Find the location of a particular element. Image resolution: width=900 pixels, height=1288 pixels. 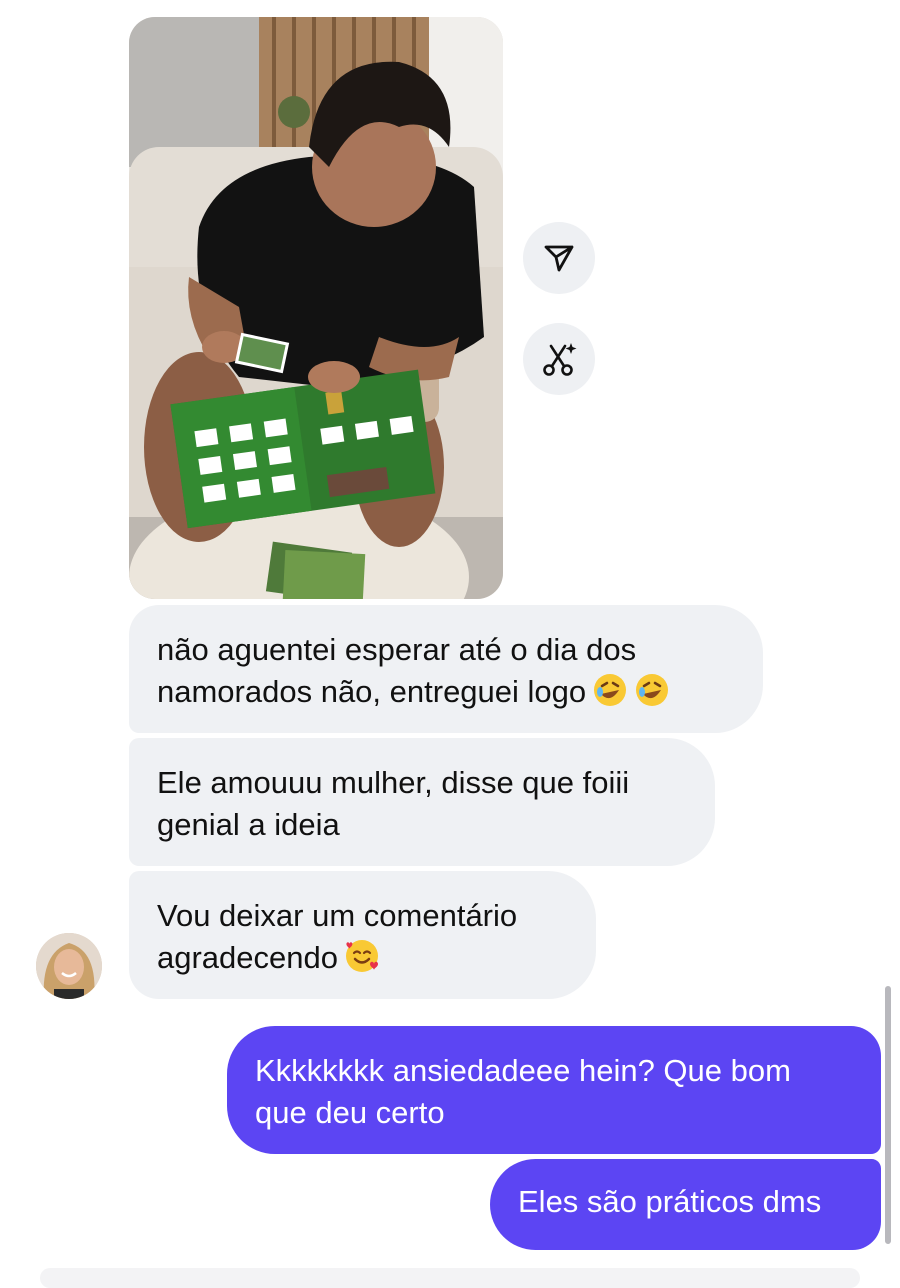

outgoing-message: Eles são práticos dms is located at coordinates (685, 1204).